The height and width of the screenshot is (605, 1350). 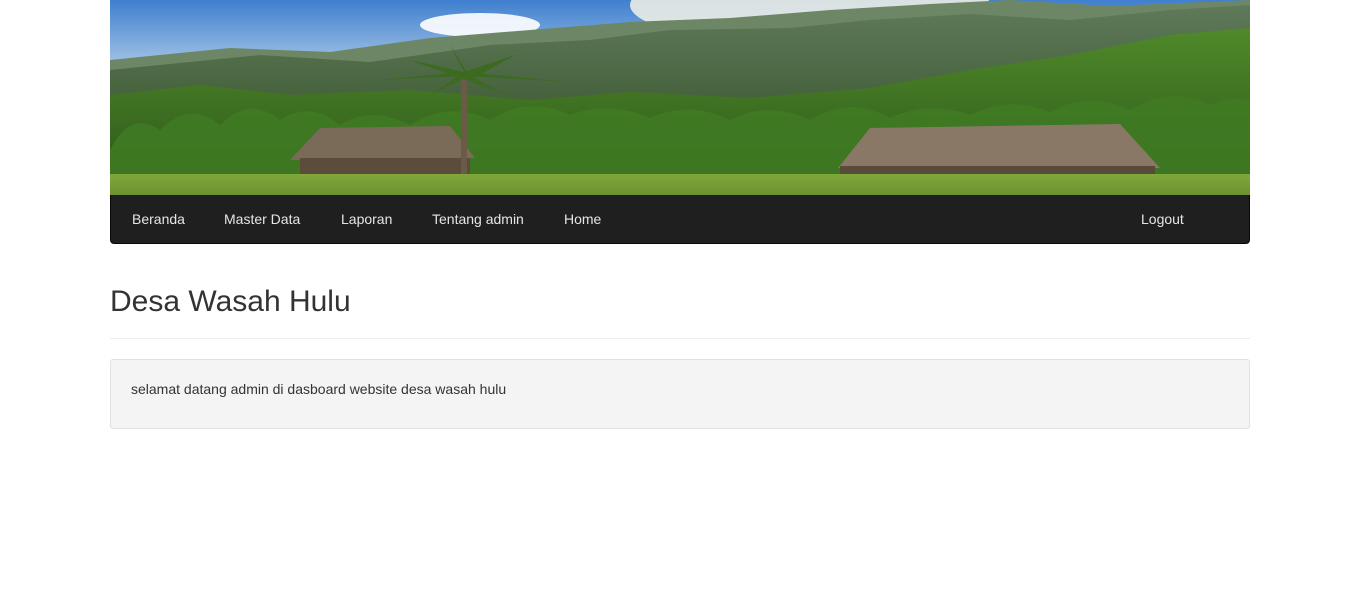 What do you see at coordinates (230, 301) in the screenshot?
I see `page-title: Desa Wasah Hulu` at bounding box center [230, 301].